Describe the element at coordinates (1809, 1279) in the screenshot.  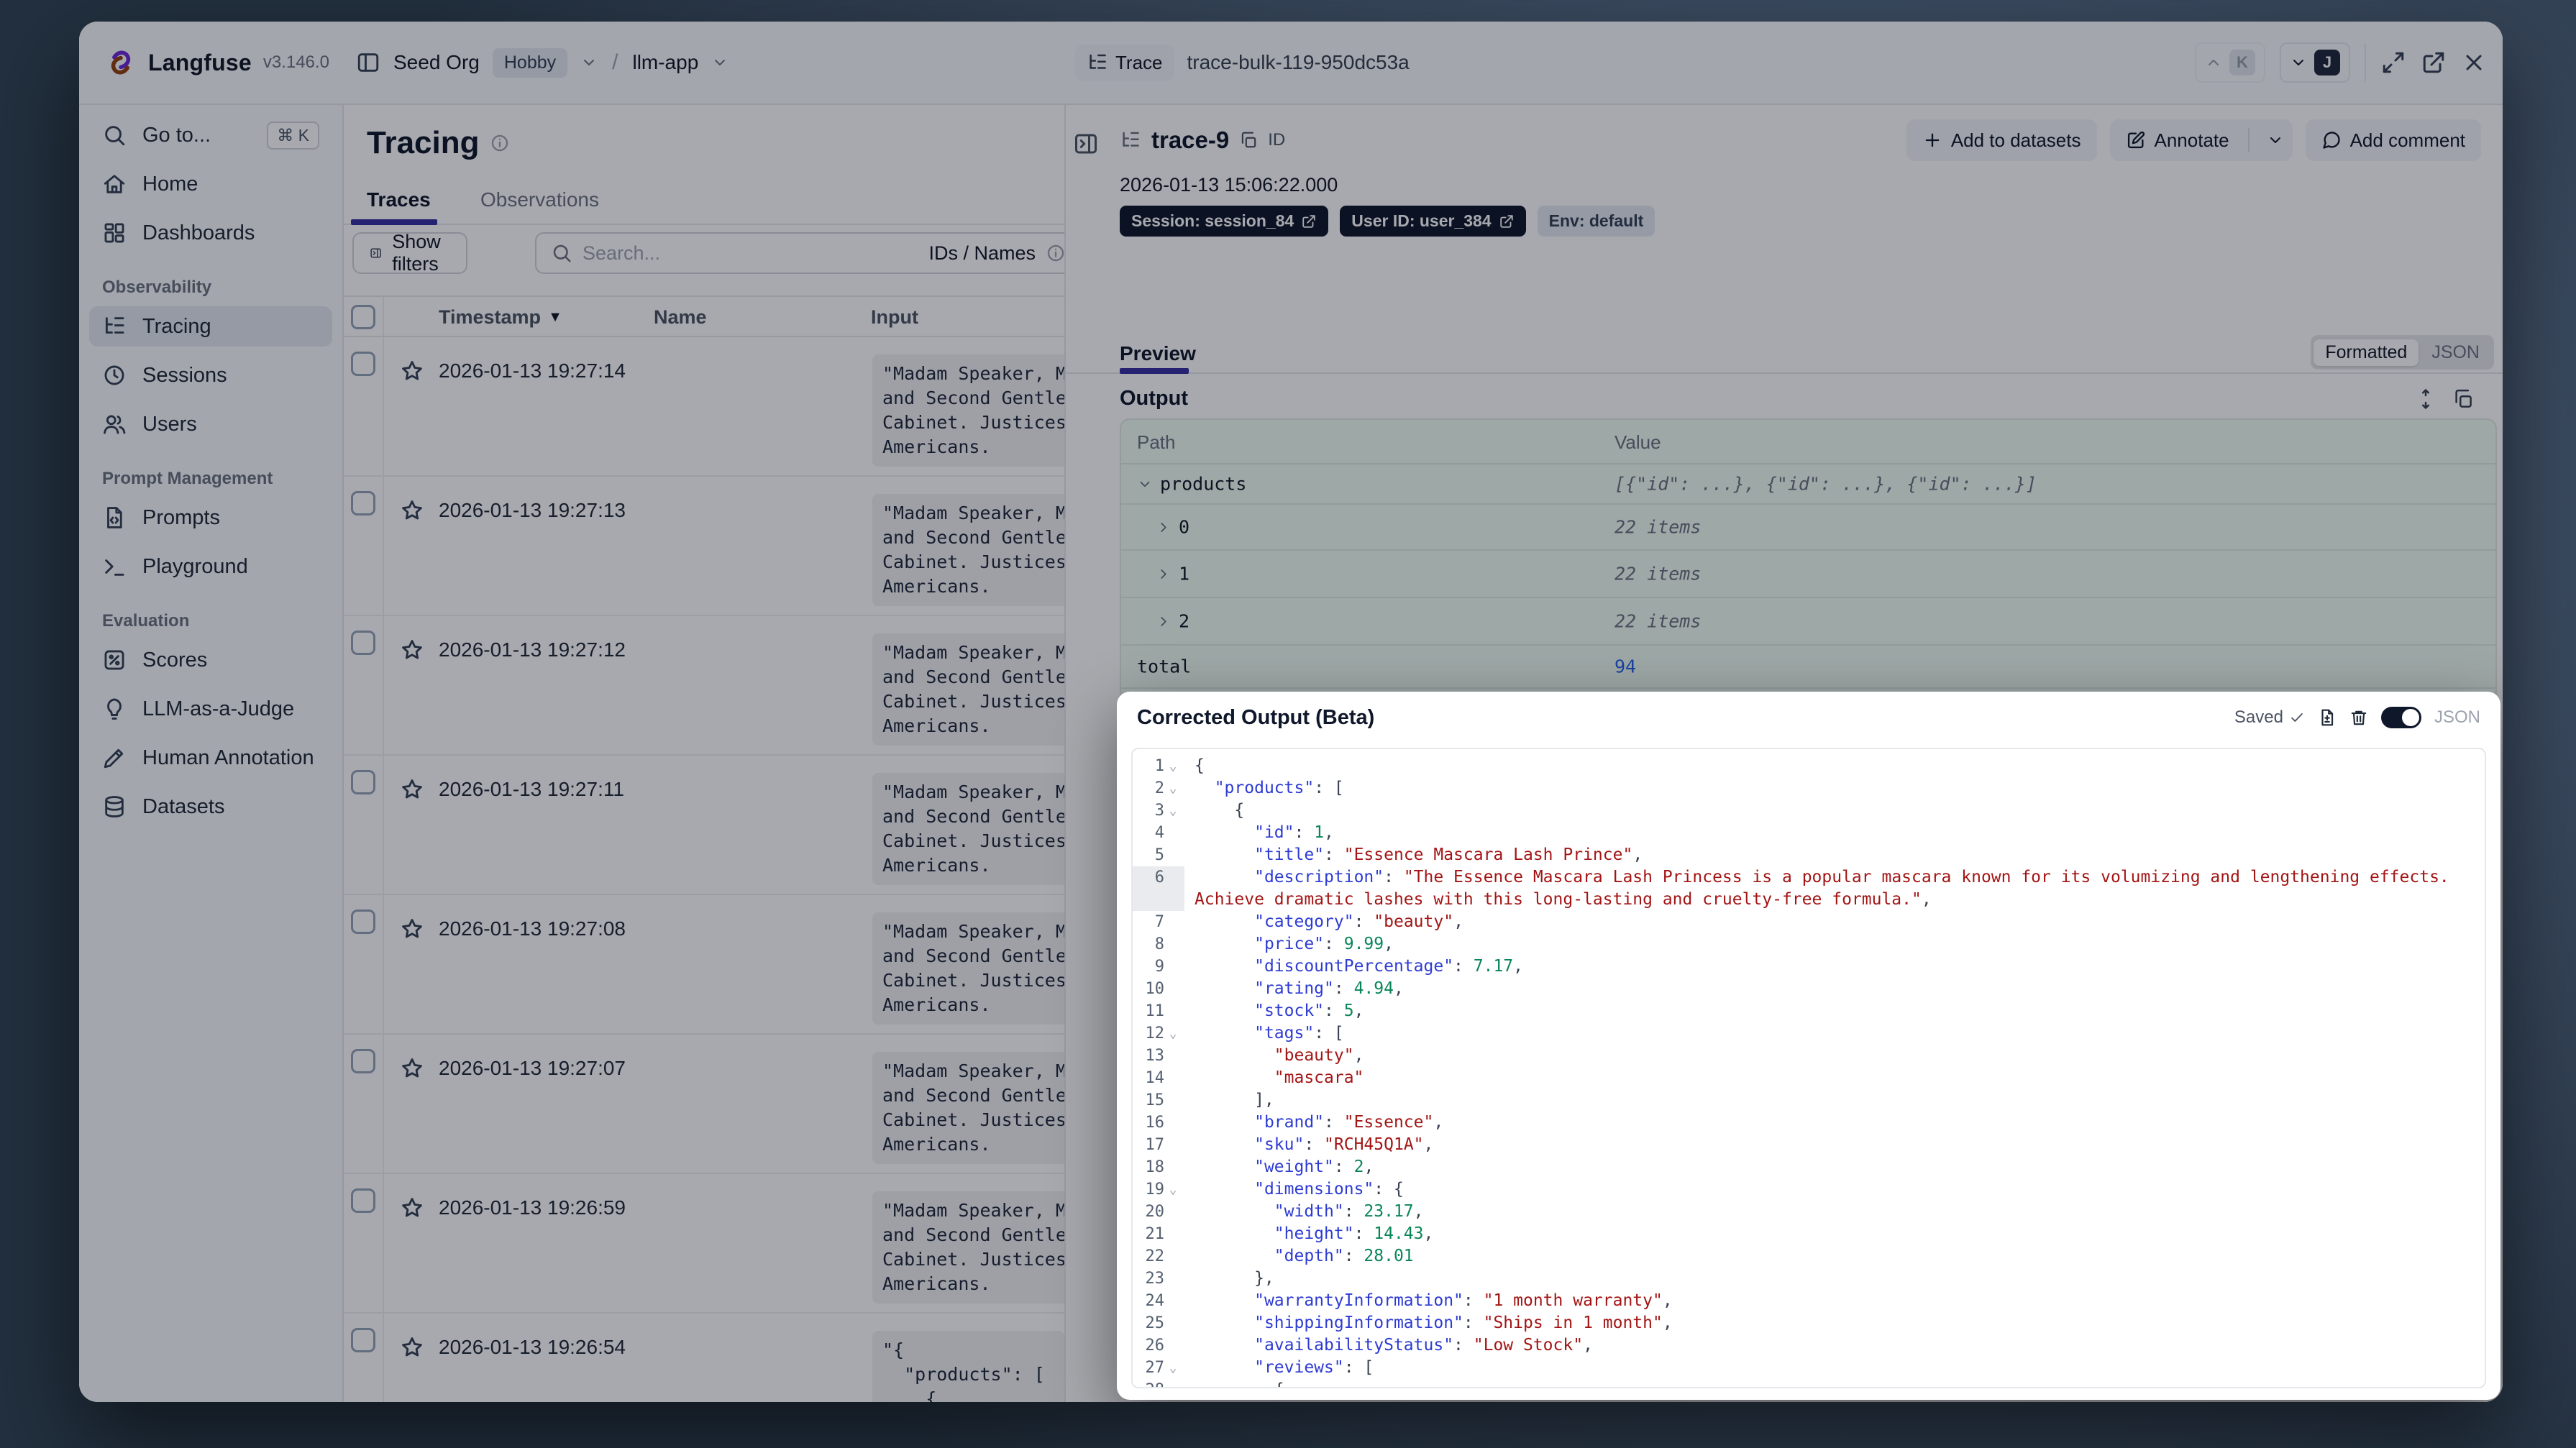
I see `code-line: 23 },` at that location.